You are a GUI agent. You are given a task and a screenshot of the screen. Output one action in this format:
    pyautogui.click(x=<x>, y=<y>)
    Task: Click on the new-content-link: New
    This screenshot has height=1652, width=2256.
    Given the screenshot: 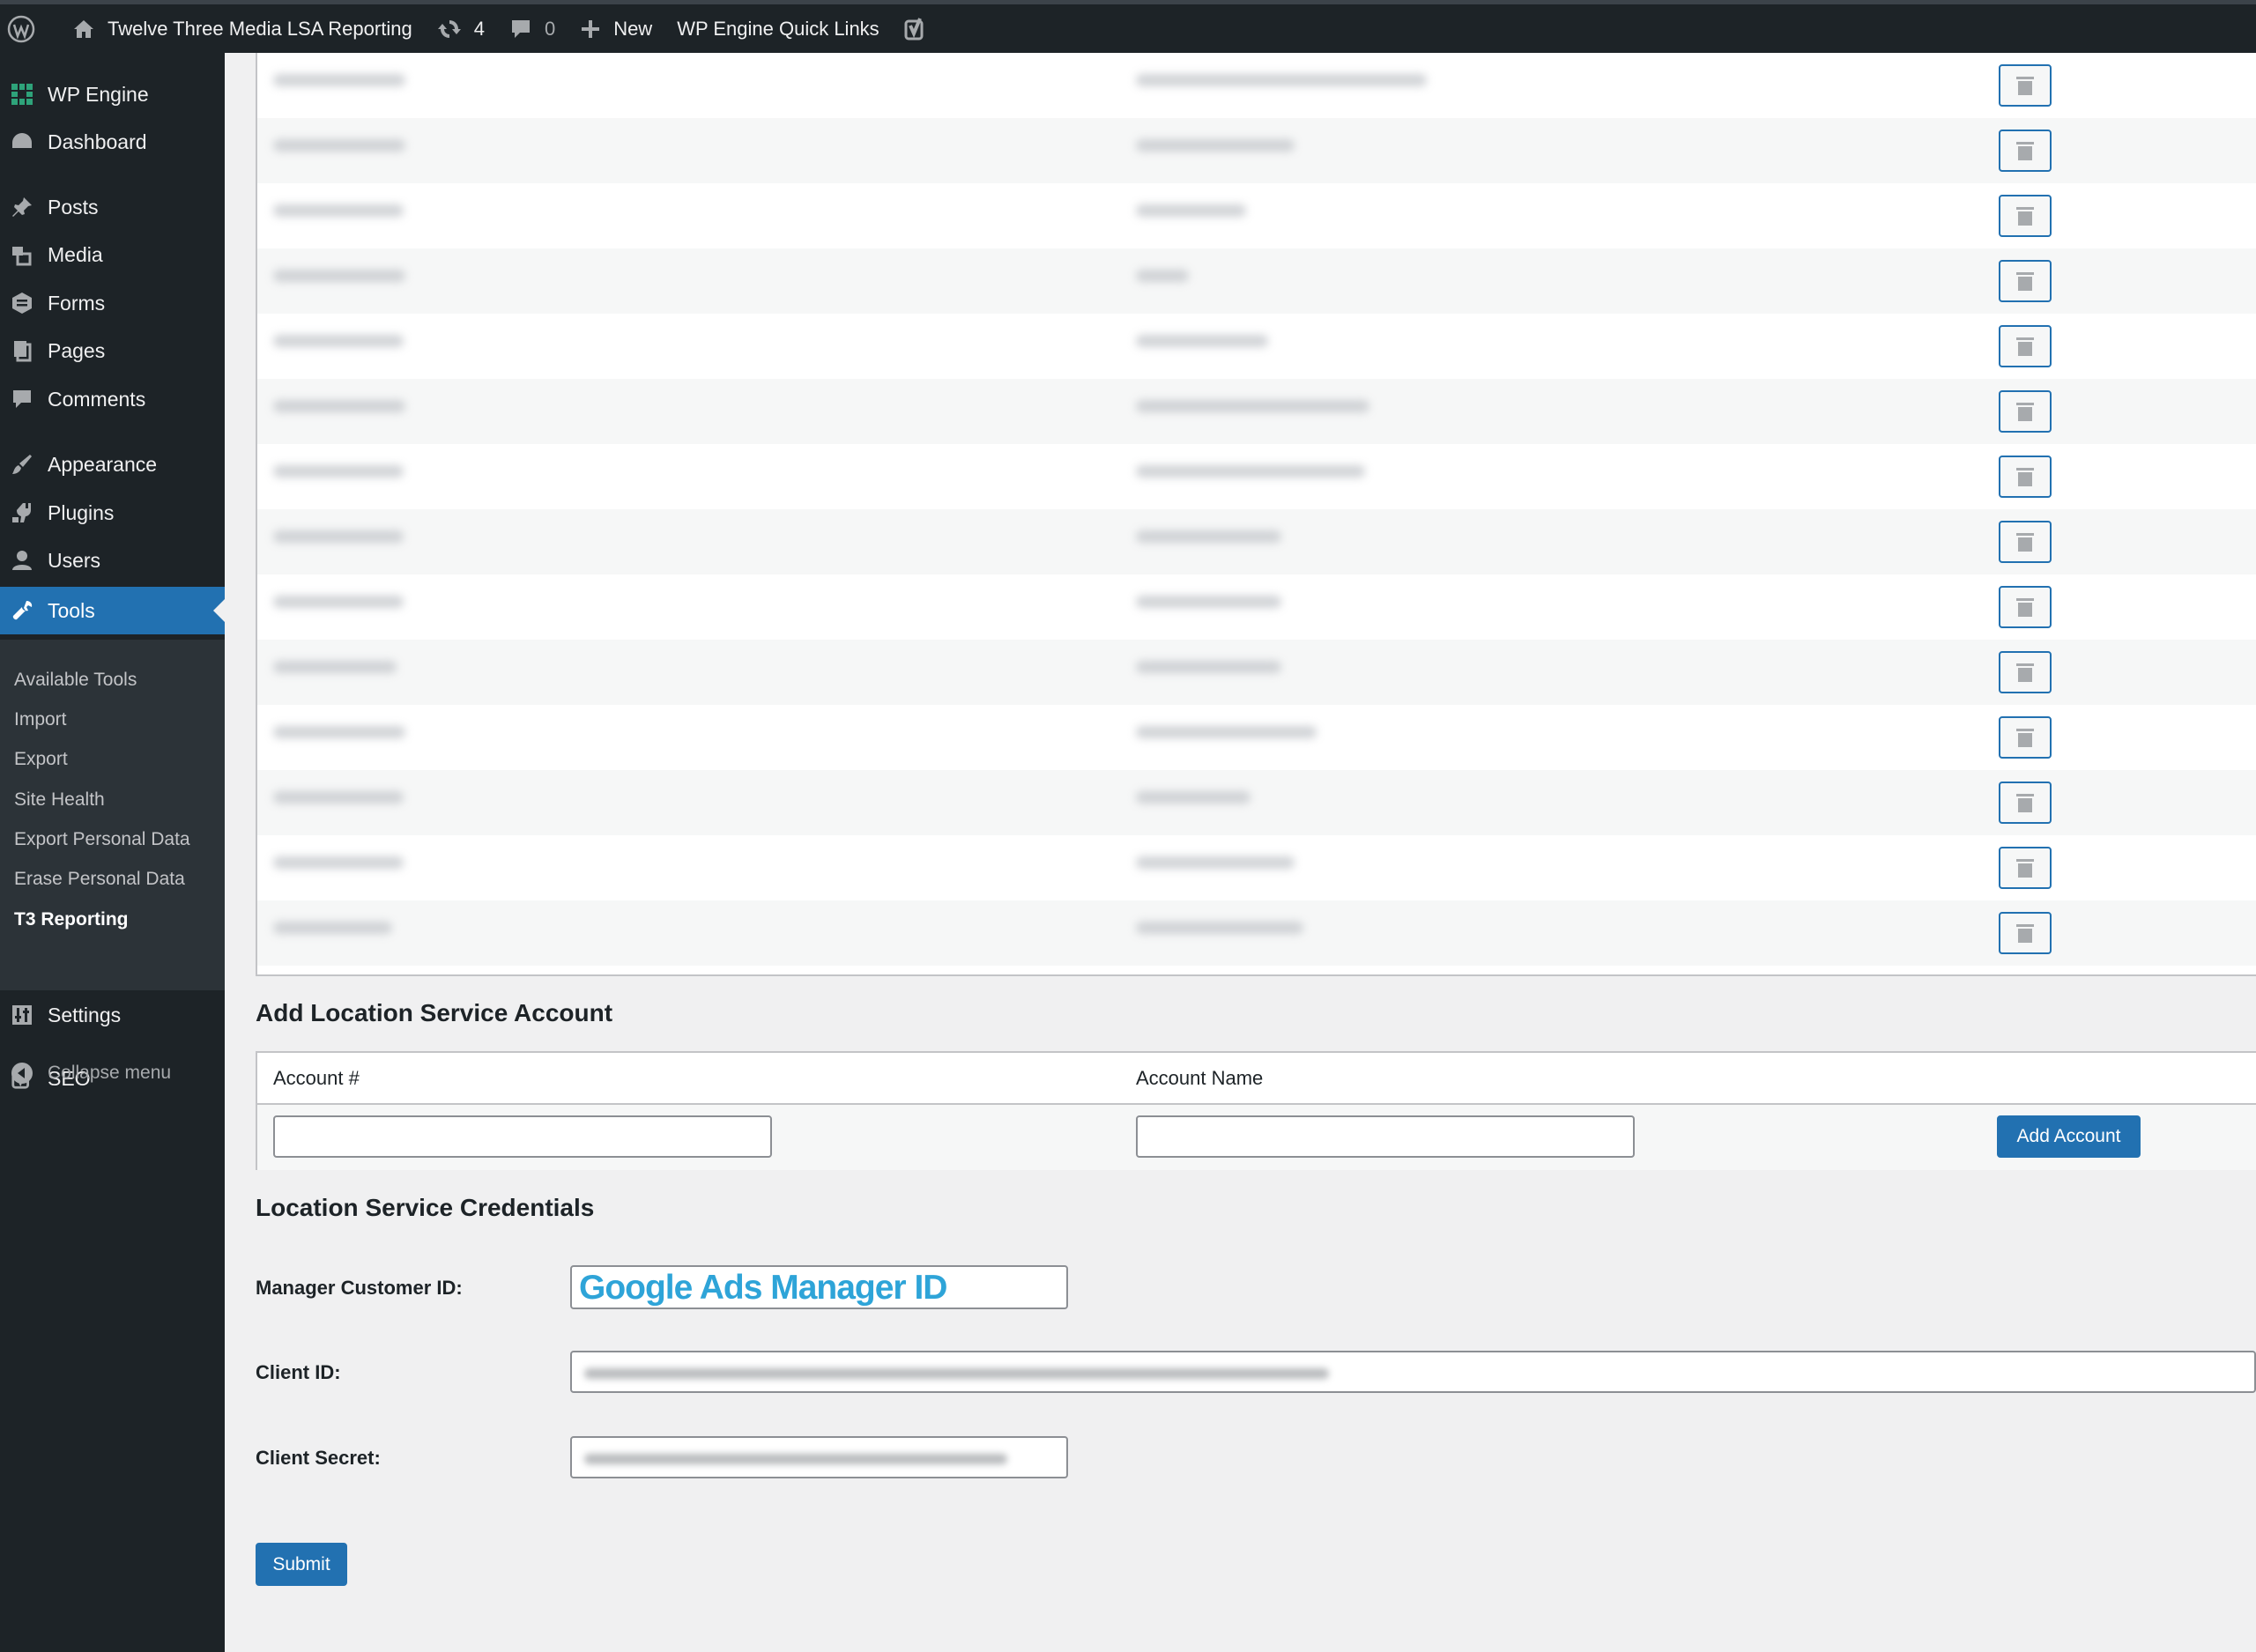 What is the action you would take?
    pyautogui.click(x=616, y=28)
    